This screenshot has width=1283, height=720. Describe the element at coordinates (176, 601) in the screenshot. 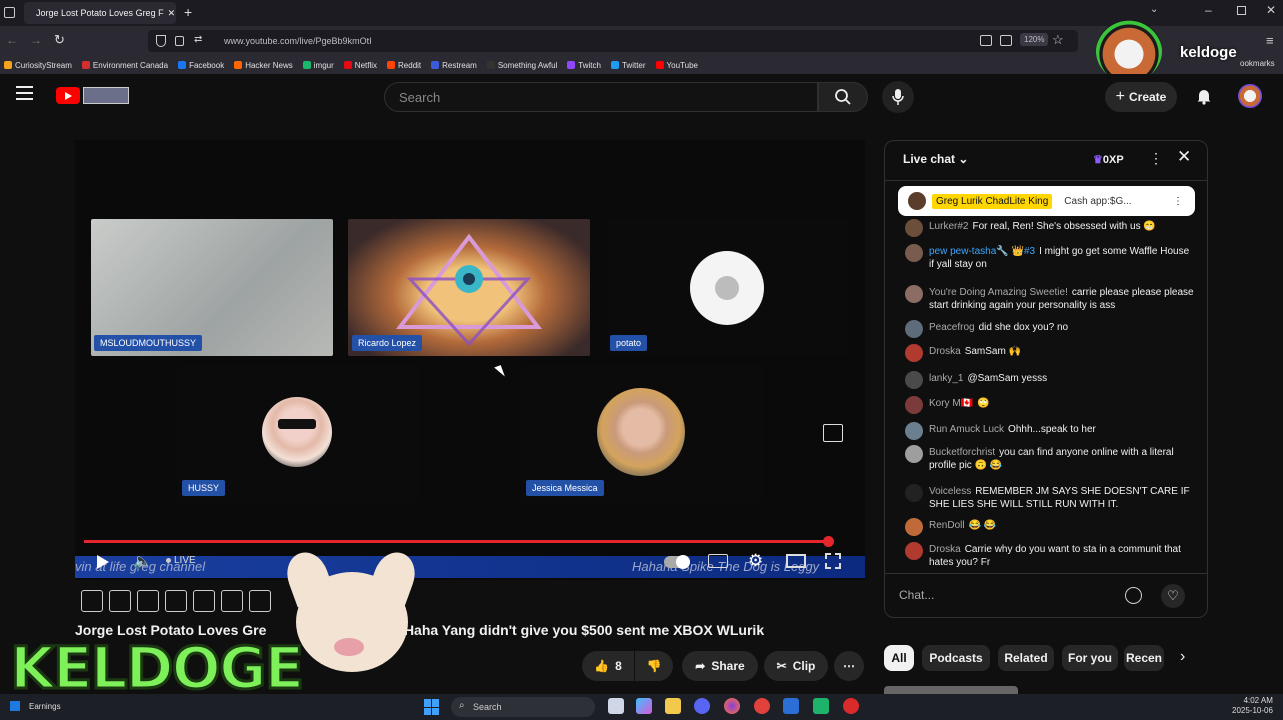

I see `calendar-icon` at that location.